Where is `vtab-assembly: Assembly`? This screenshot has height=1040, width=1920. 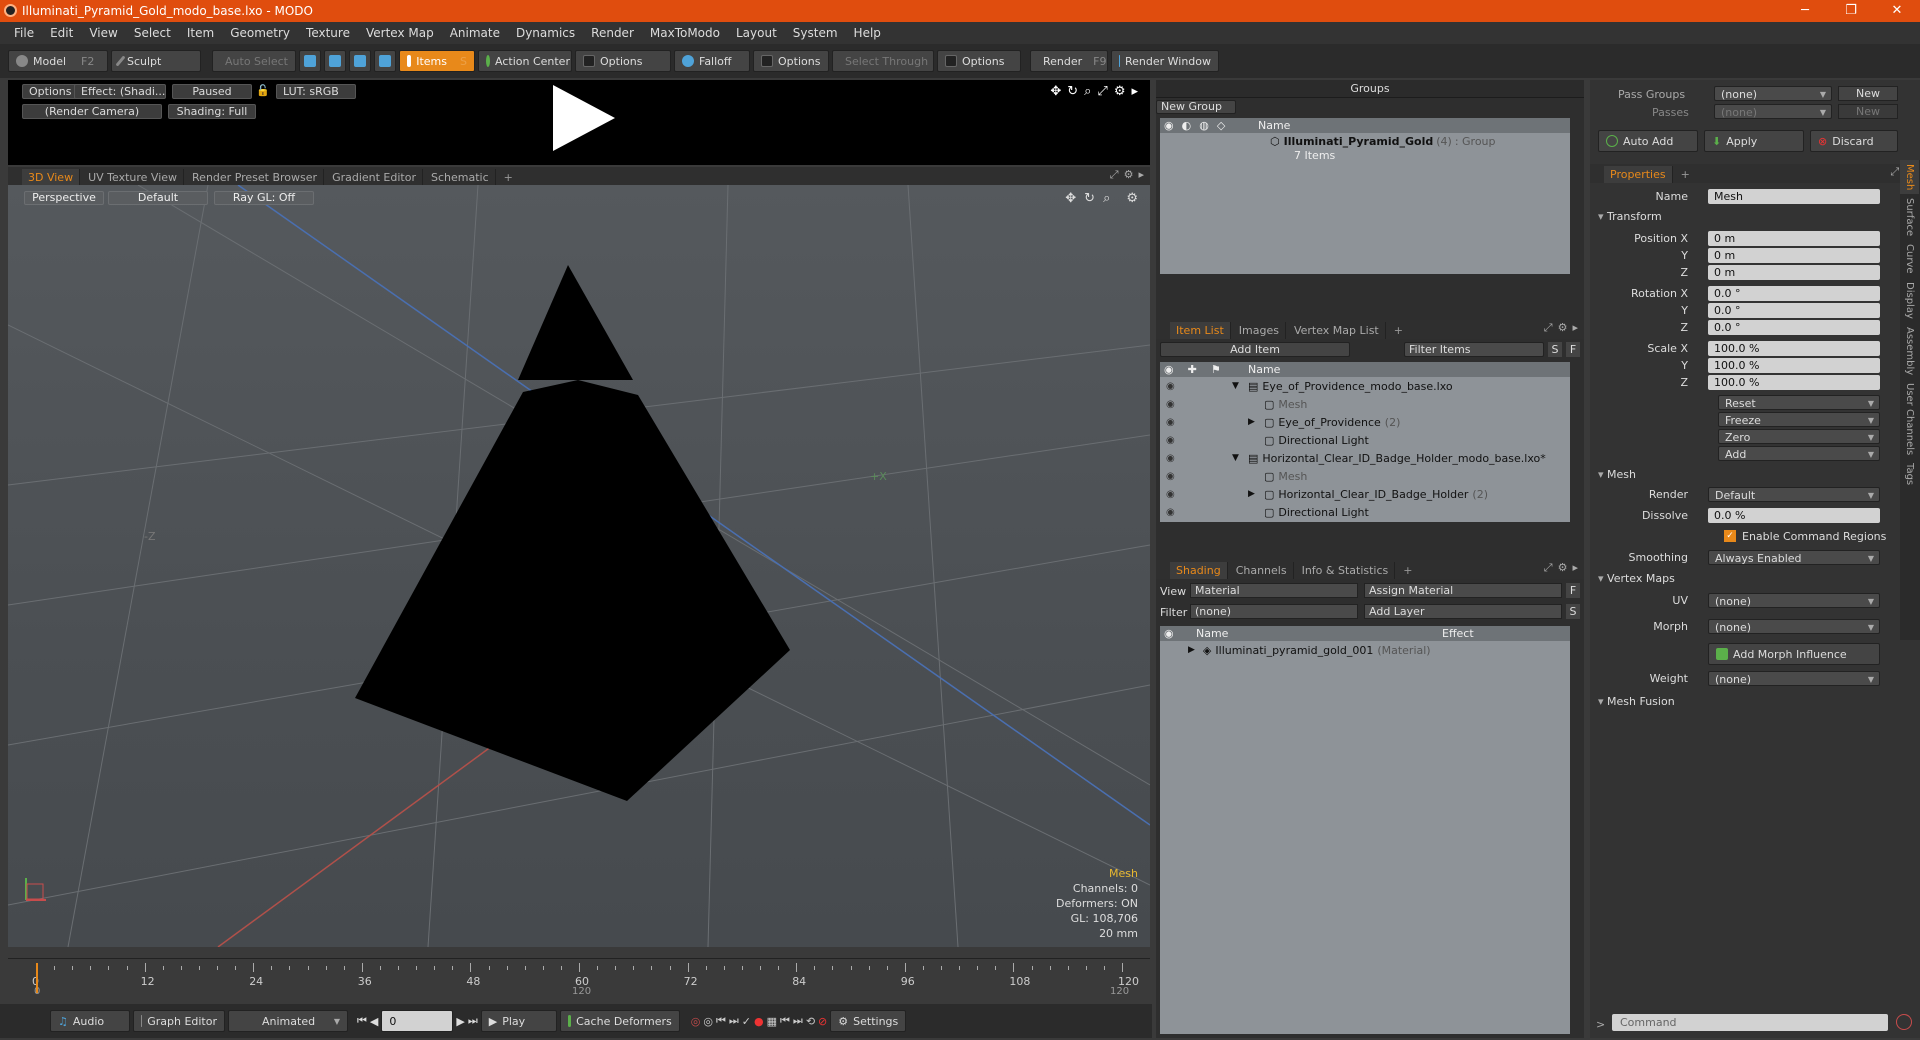 vtab-assembly: Assembly is located at coordinates (1909, 351).